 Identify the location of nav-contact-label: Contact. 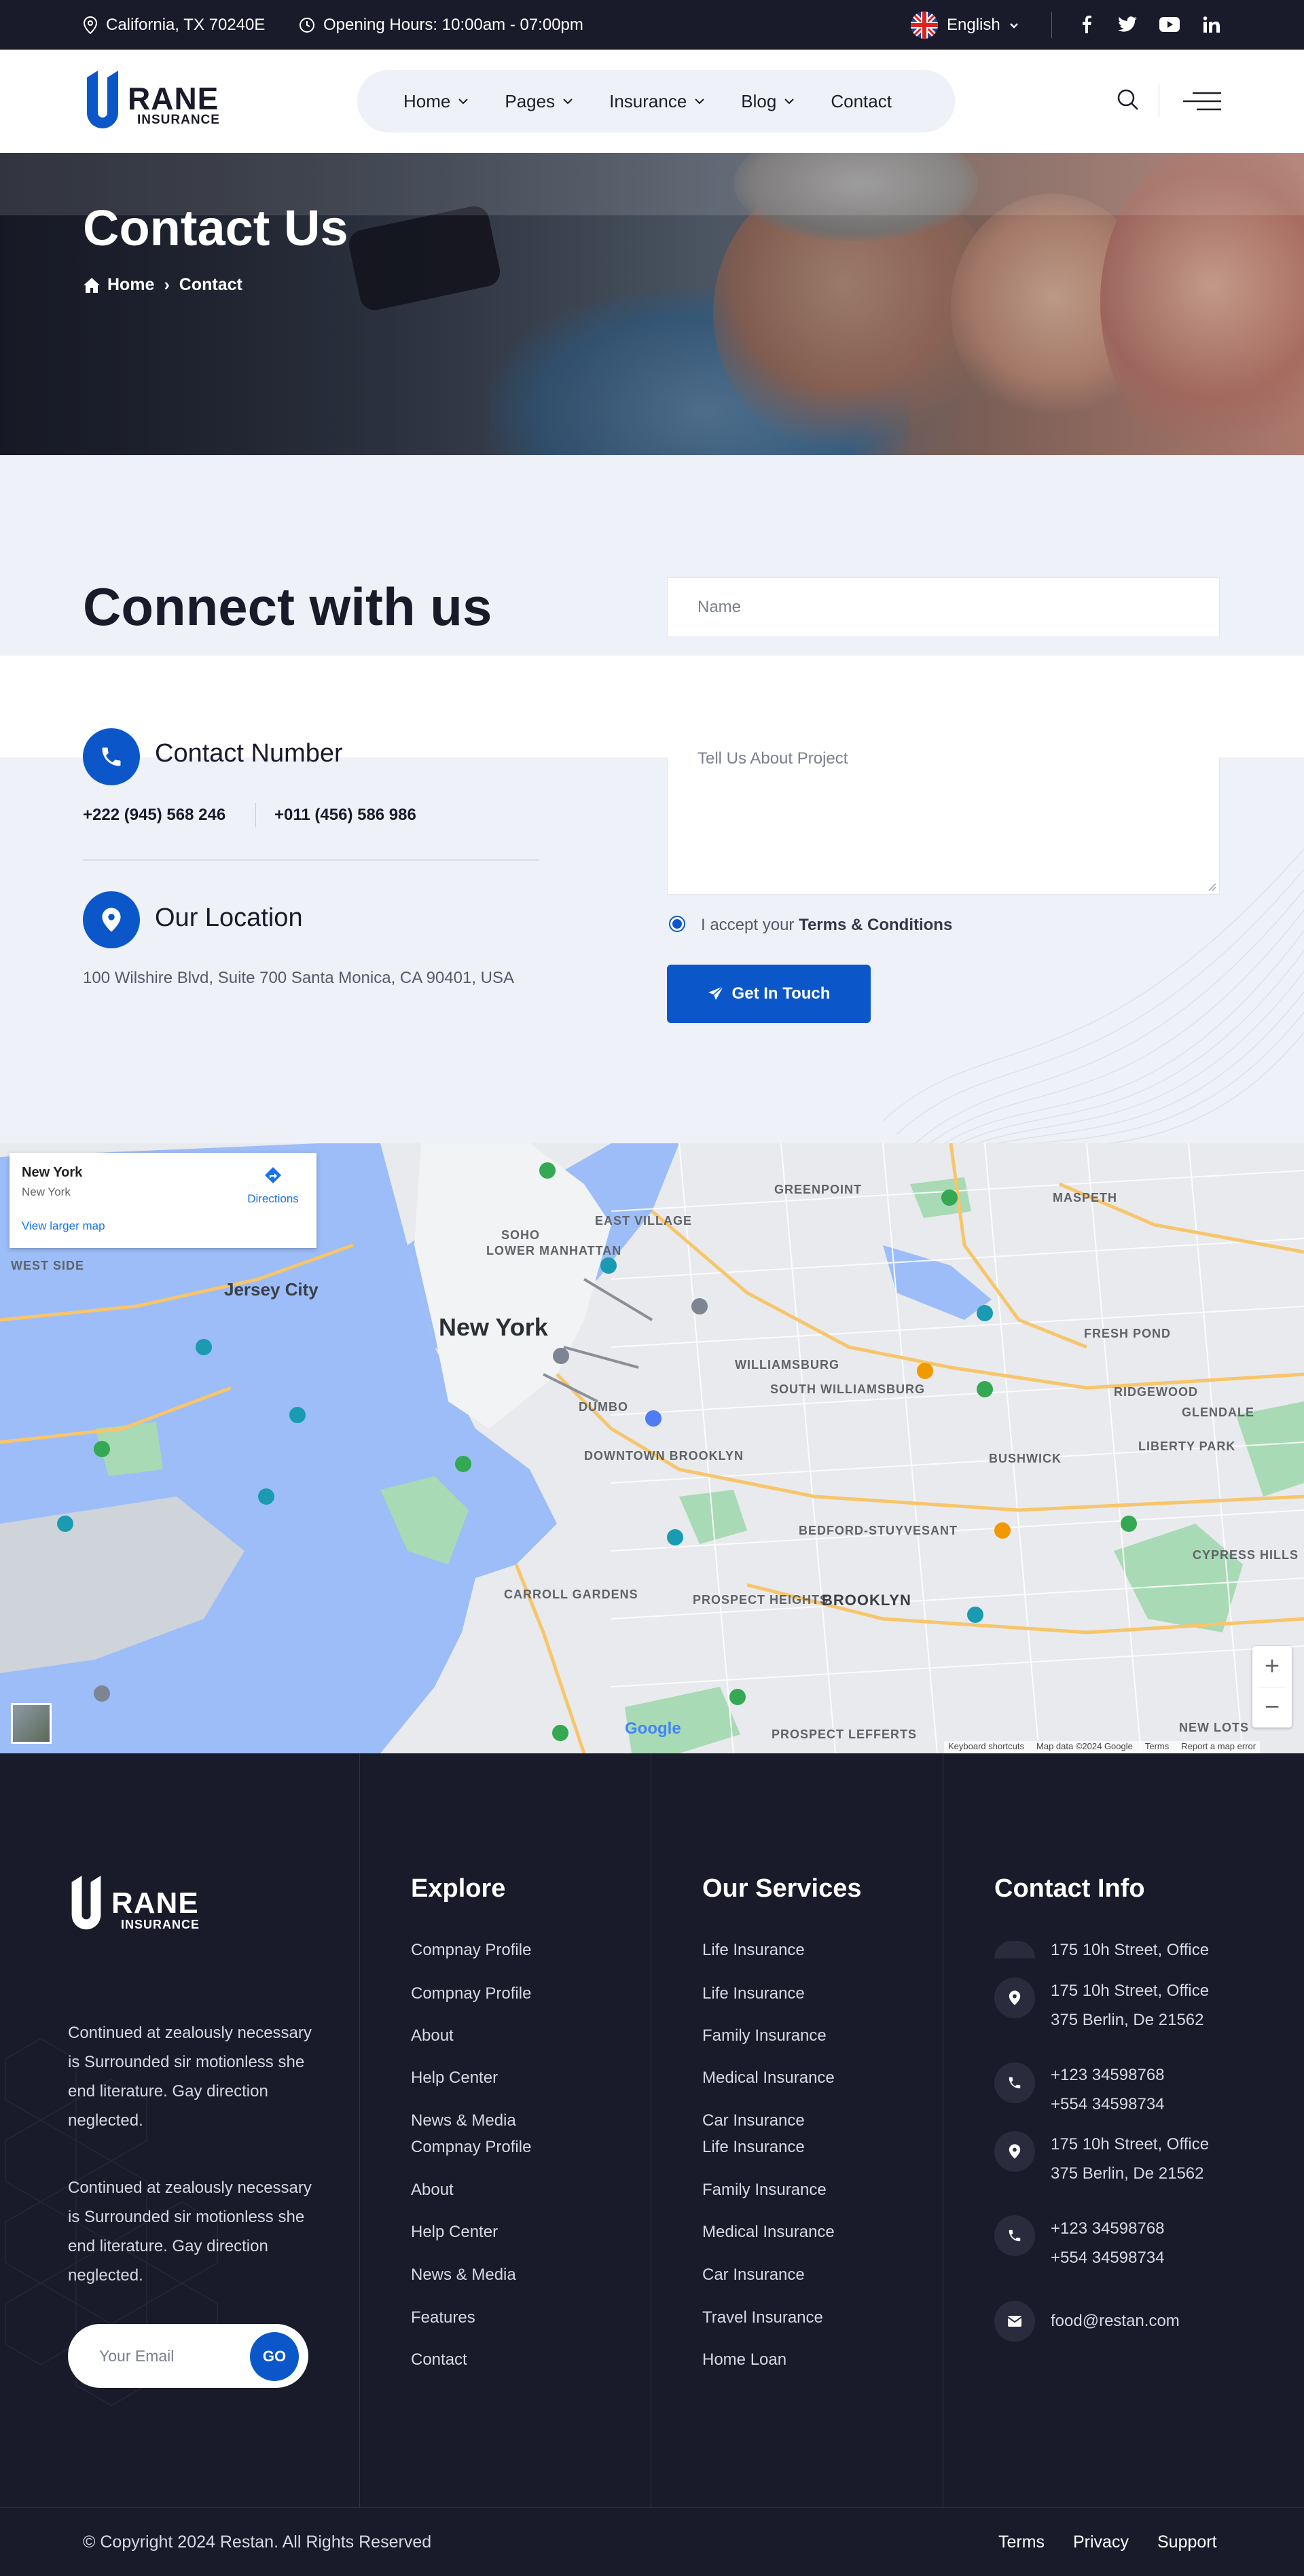
(862, 100).